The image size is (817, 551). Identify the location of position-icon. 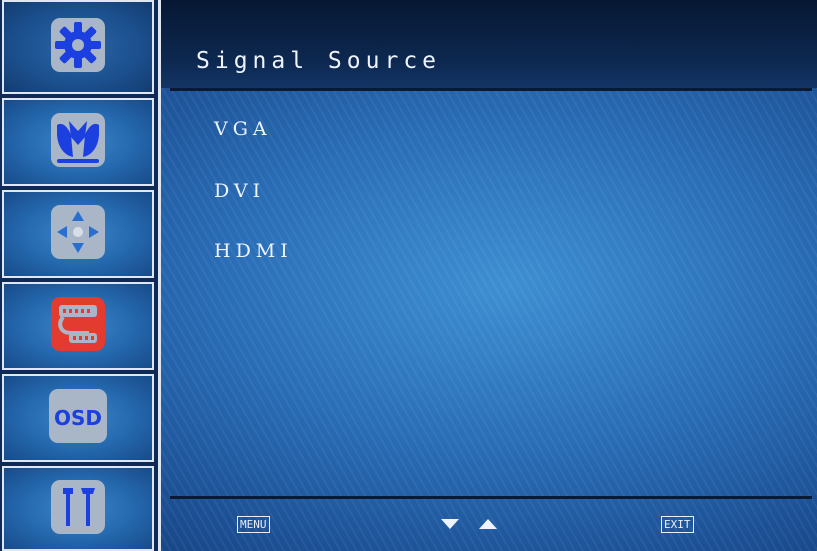
(78, 234).